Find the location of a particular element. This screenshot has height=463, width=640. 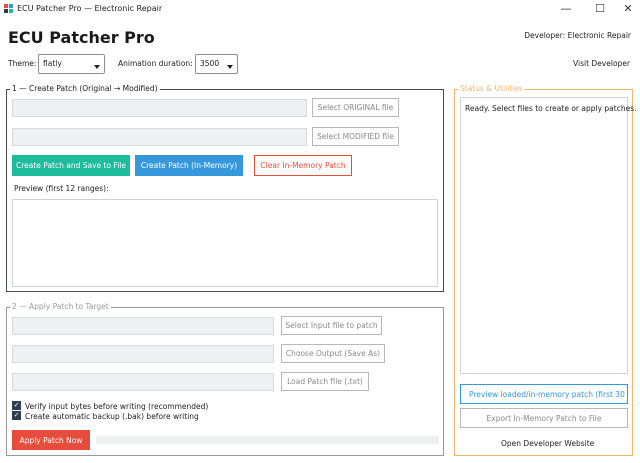

minimize-button: — is located at coordinates (566, 8).